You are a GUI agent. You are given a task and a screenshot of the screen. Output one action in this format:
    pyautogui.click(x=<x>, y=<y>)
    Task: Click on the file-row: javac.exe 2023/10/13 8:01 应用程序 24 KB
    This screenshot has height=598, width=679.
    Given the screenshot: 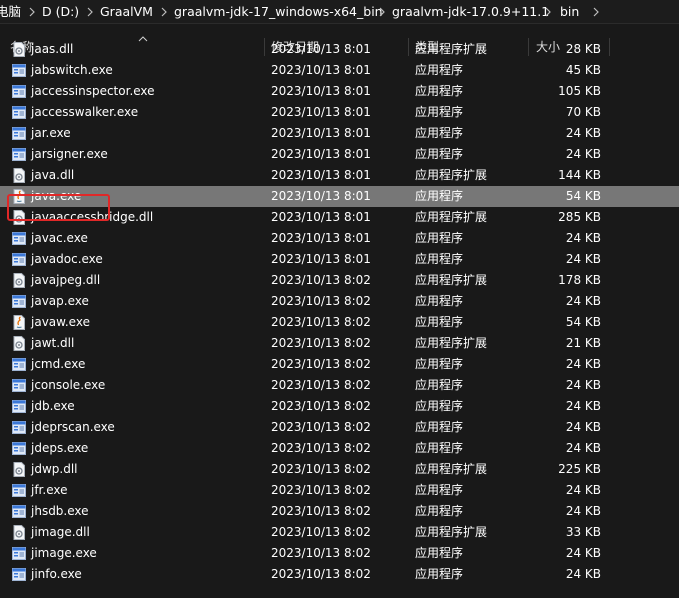 What is the action you would take?
    pyautogui.click(x=339, y=238)
    